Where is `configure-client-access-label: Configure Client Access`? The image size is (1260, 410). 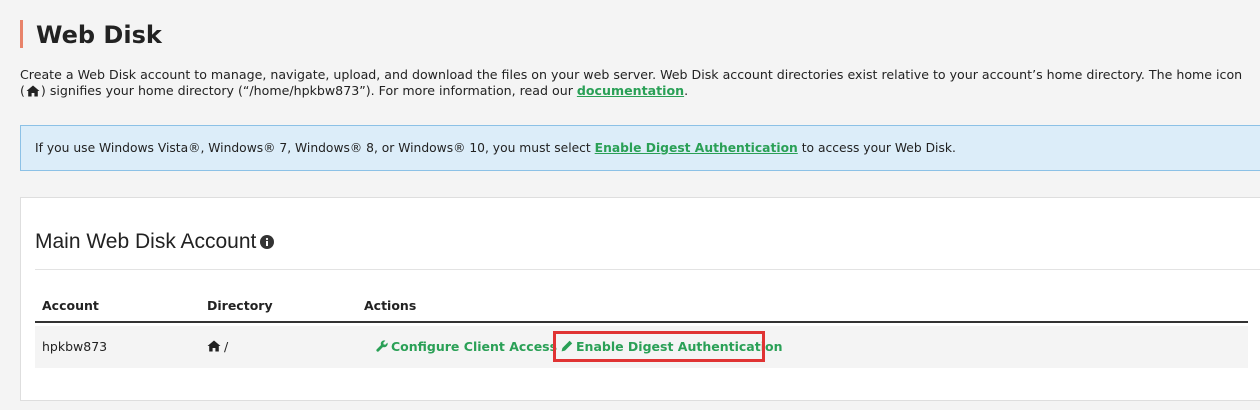 configure-client-access-label: Configure Client Access is located at coordinates (474, 346).